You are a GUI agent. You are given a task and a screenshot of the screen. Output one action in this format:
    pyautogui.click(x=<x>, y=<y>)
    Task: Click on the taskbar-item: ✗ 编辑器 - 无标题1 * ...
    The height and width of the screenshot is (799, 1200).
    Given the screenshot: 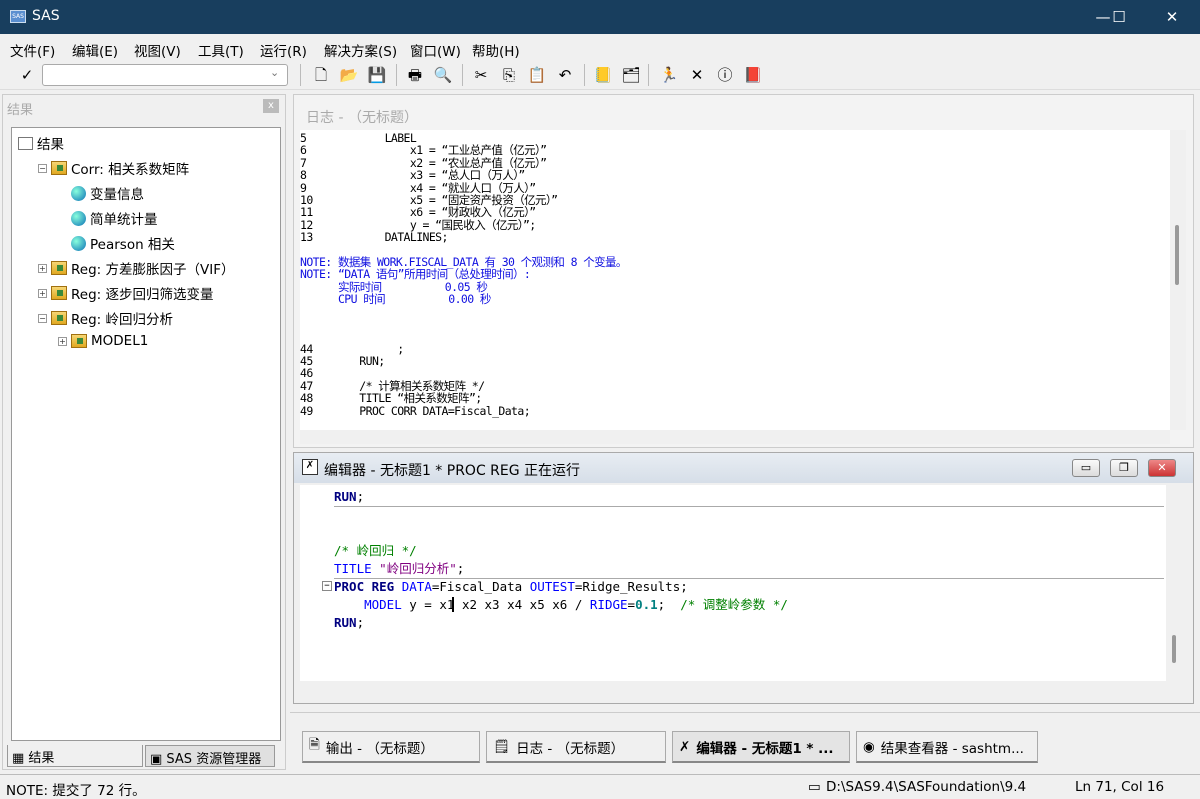 What is the action you would take?
    pyautogui.click(x=761, y=747)
    